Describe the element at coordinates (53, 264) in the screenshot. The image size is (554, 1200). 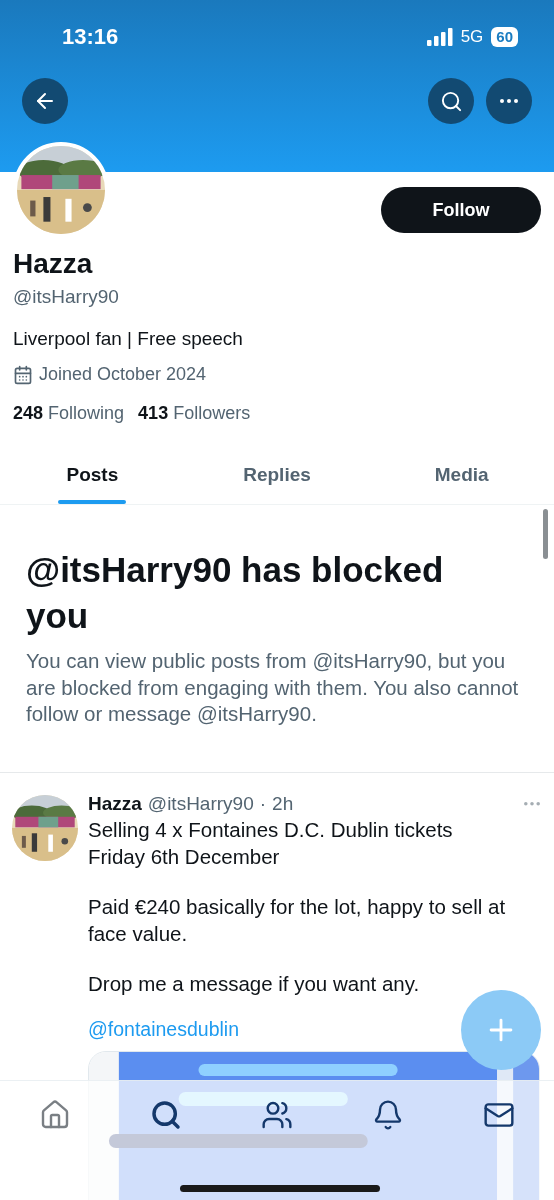
I see `profile-name: Hazza` at that location.